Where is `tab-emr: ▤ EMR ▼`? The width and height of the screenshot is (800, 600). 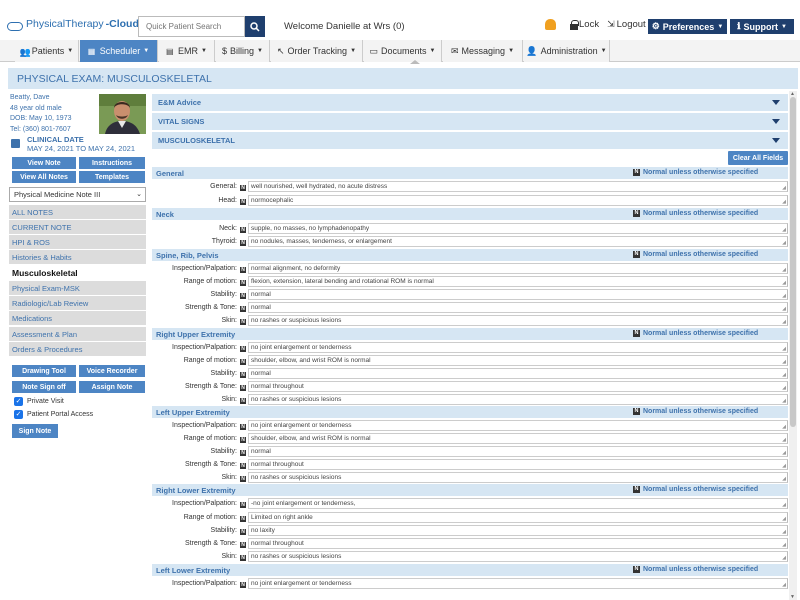 tab-emr: ▤ EMR ▼ is located at coordinates (187, 51).